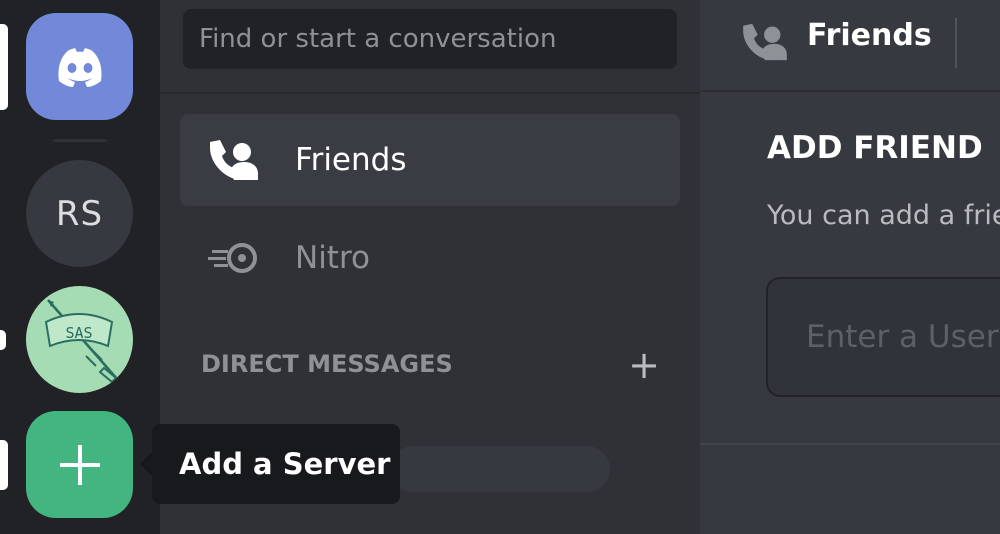 Image resolution: width=1000 pixels, height=534 pixels. I want to click on username-input: Enter a User, so click(883, 337).